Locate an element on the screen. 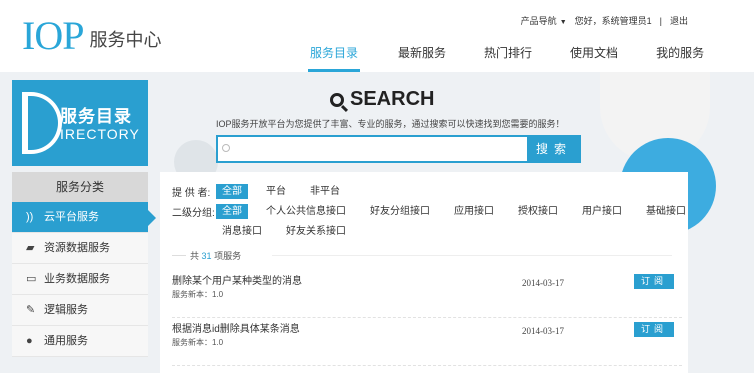 The image size is (754, 373). directory-subtitle: IRECTORY is located at coordinates (100, 134).